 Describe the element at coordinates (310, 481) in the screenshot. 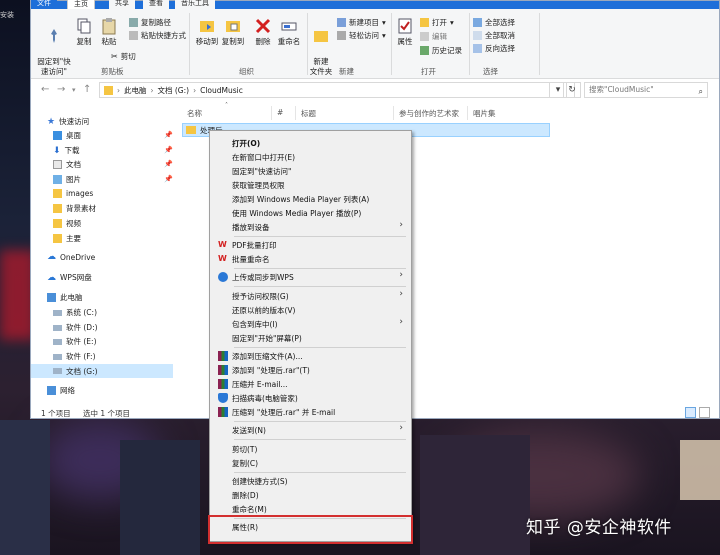

I see `menu-create-shortcut: 创建快捷方式(S)` at that location.